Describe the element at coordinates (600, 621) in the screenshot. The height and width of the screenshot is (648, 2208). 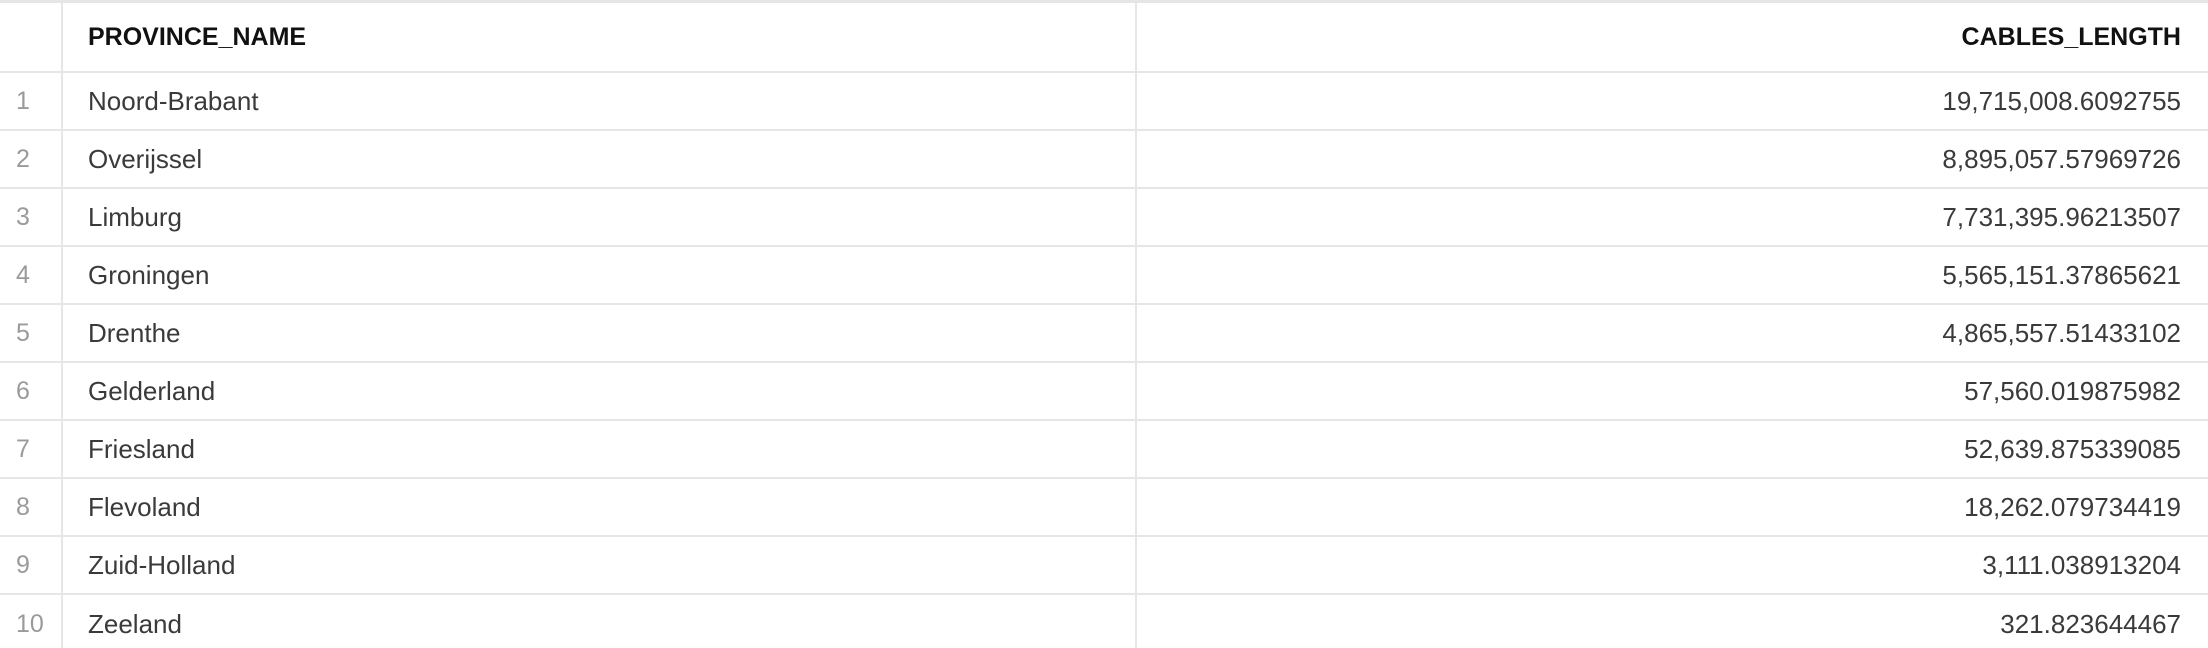
I see `province-name-cell: Zeeland` at that location.